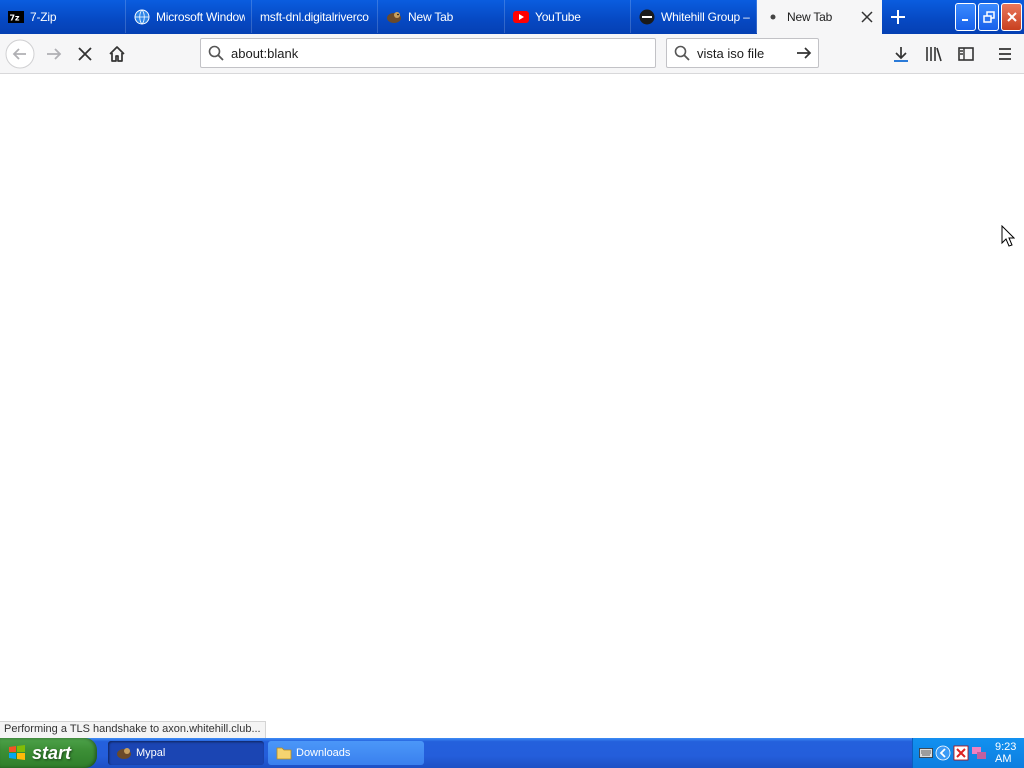 Image resolution: width=1024 pixels, height=768 pixels. I want to click on forward-button, so click(54, 54).